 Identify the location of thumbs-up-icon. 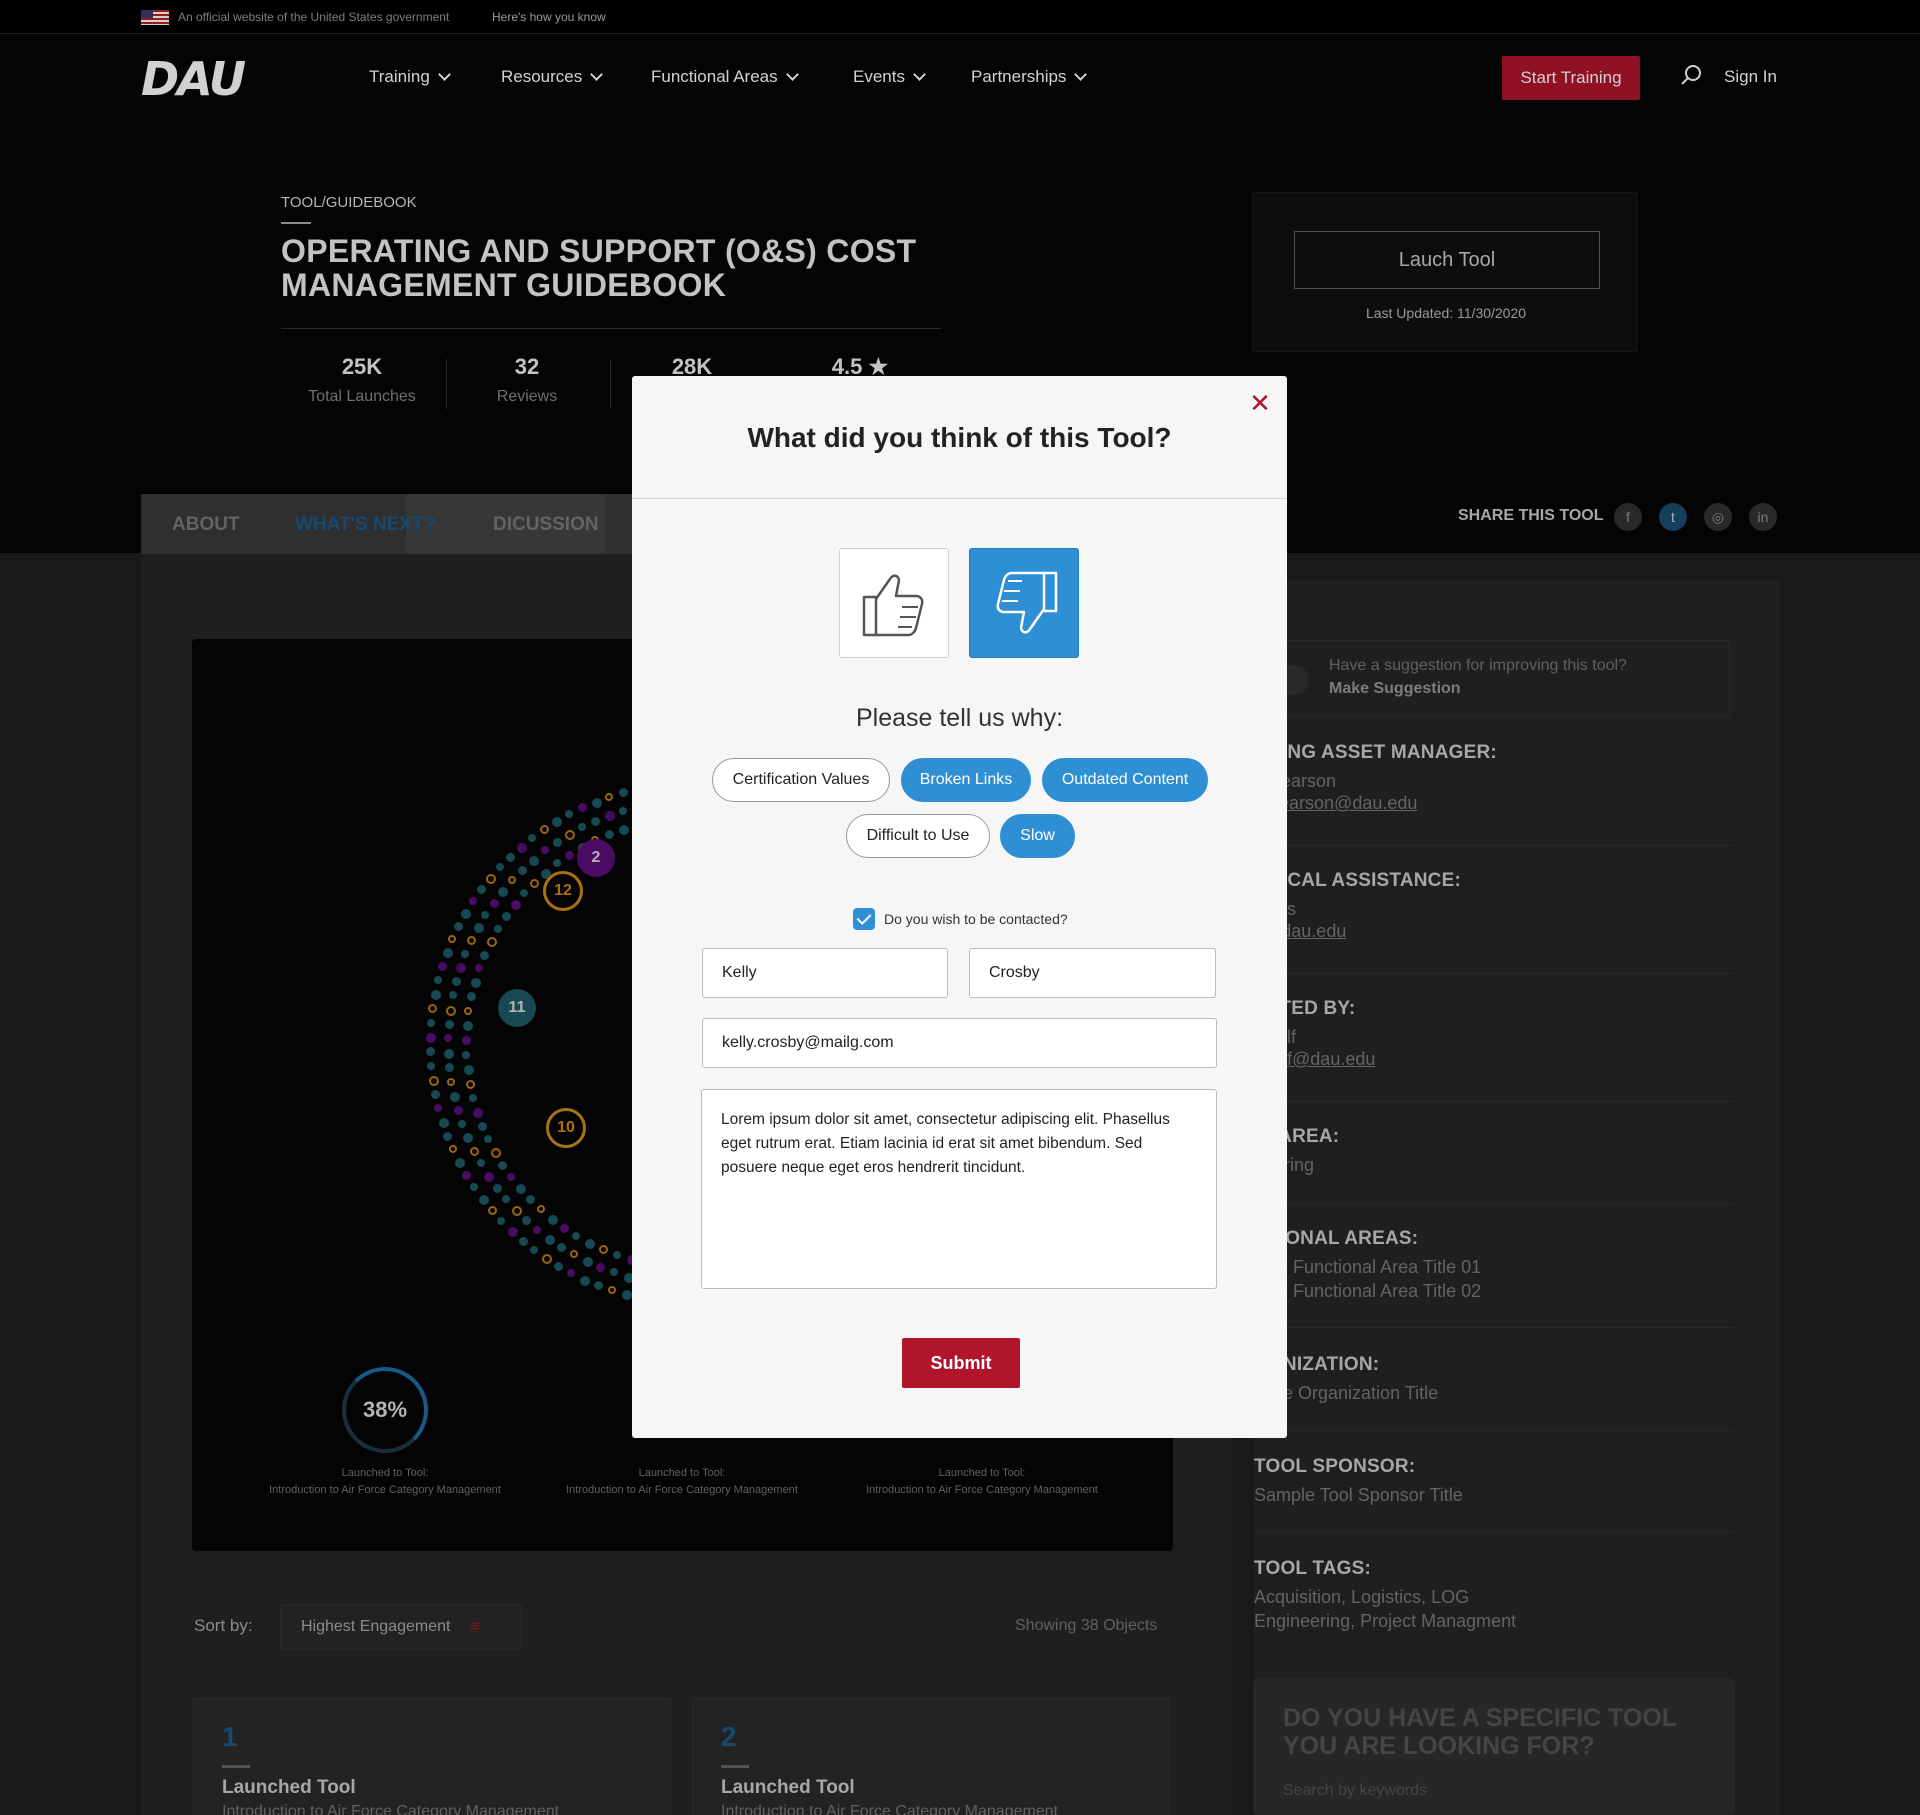
(893, 605).